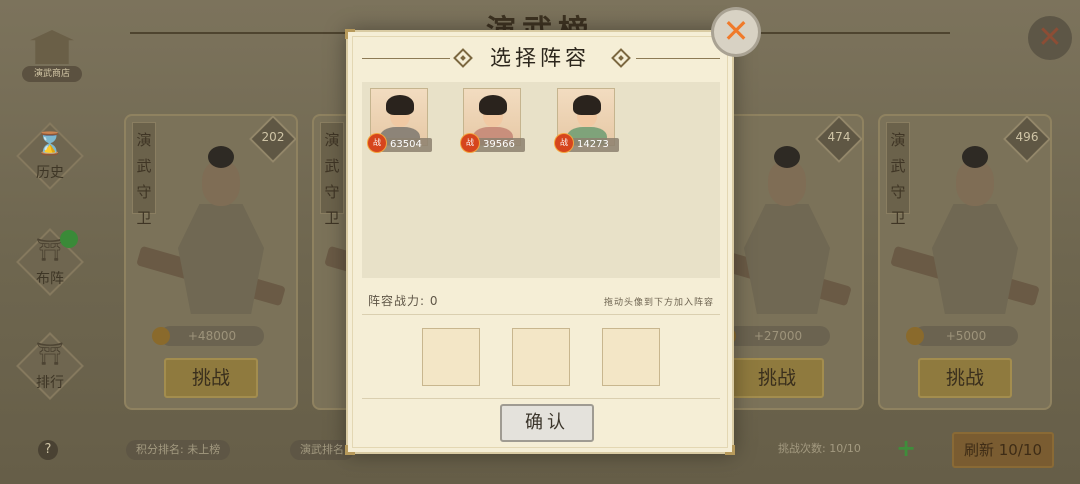 The image size is (1080, 484). What do you see at coordinates (1003, 450) in the screenshot?
I see `refresh-button: 刷新 10/10` at bounding box center [1003, 450].